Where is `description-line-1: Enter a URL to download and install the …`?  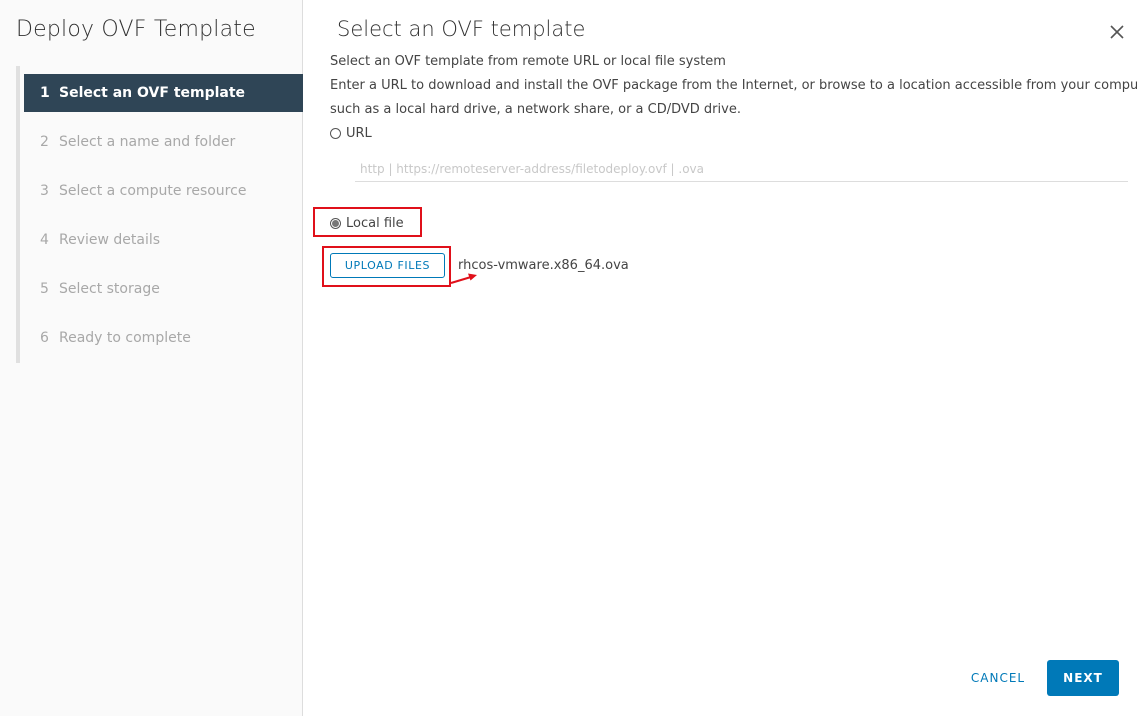 description-line-1: Enter a URL to download and install the … is located at coordinates (733, 85).